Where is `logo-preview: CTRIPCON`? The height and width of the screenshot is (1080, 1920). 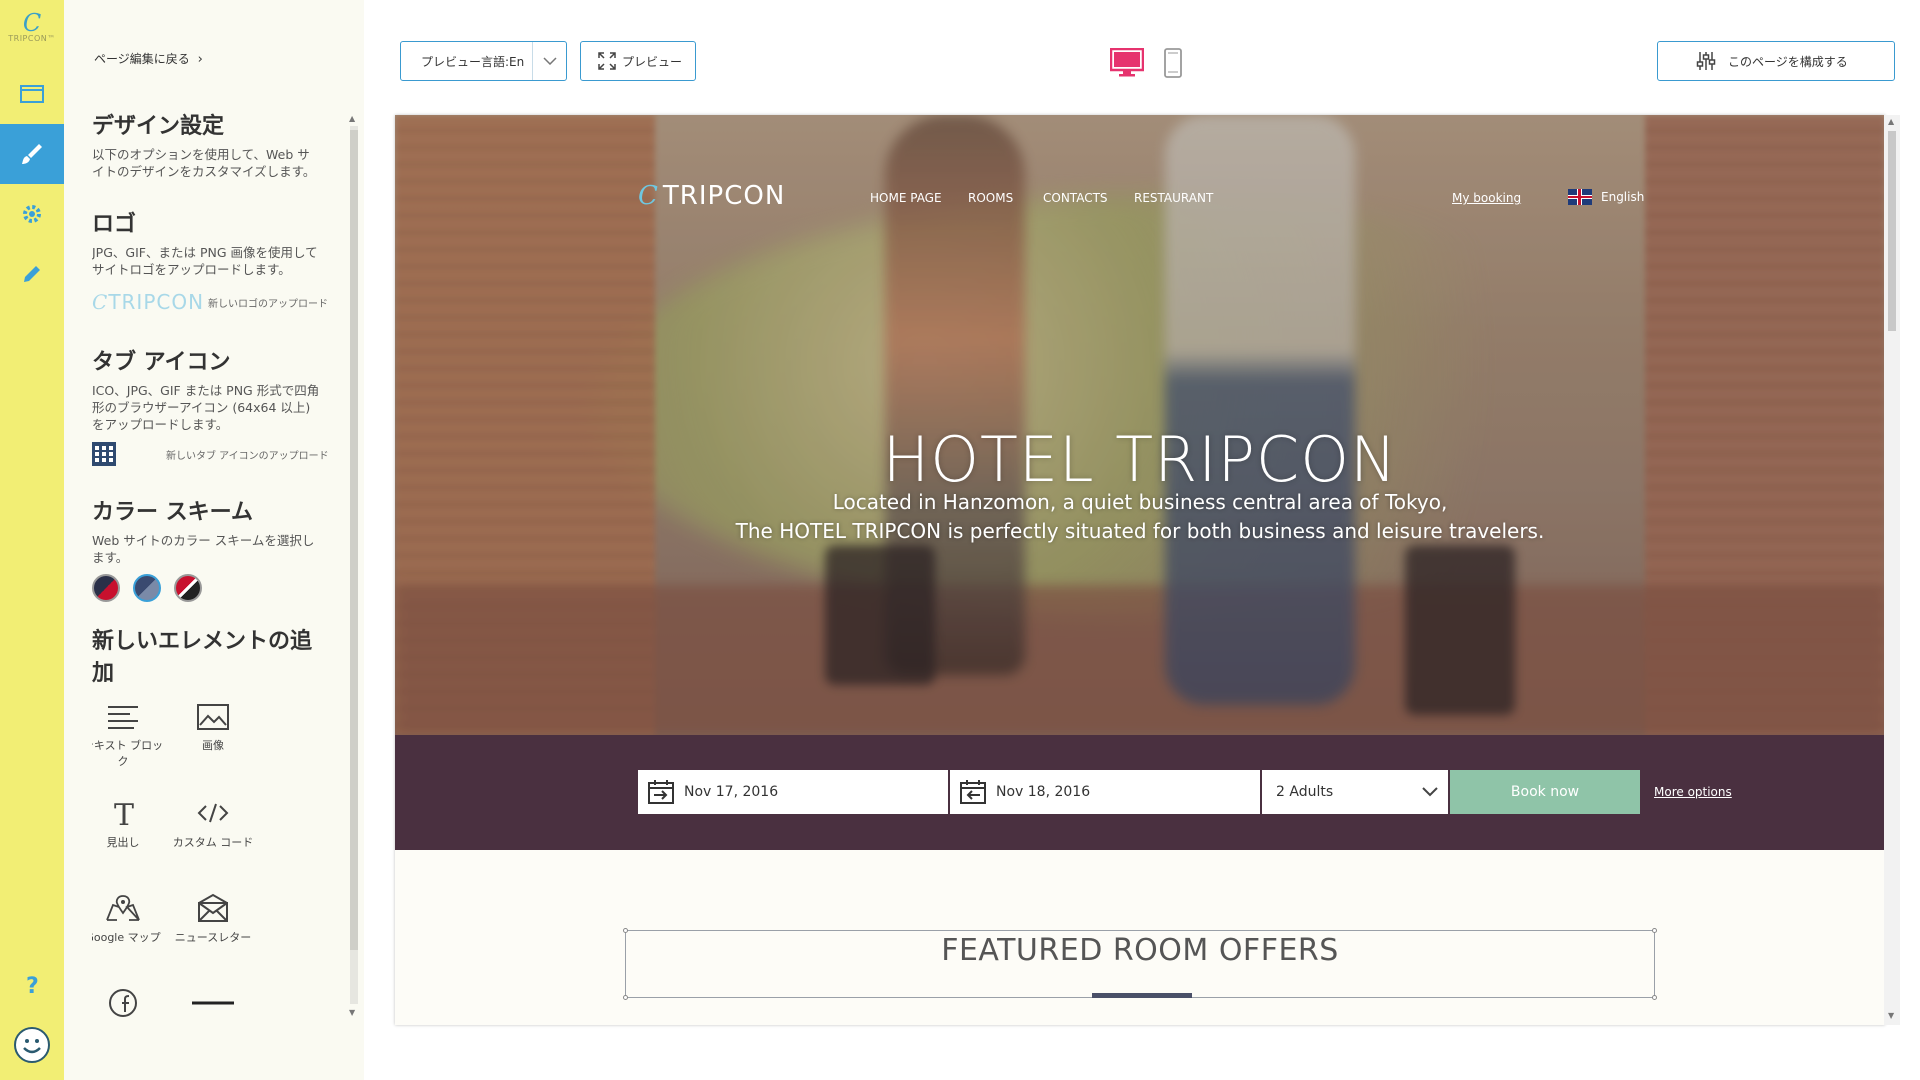 logo-preview: CTRIPCON is located at coordinates (148, 302).